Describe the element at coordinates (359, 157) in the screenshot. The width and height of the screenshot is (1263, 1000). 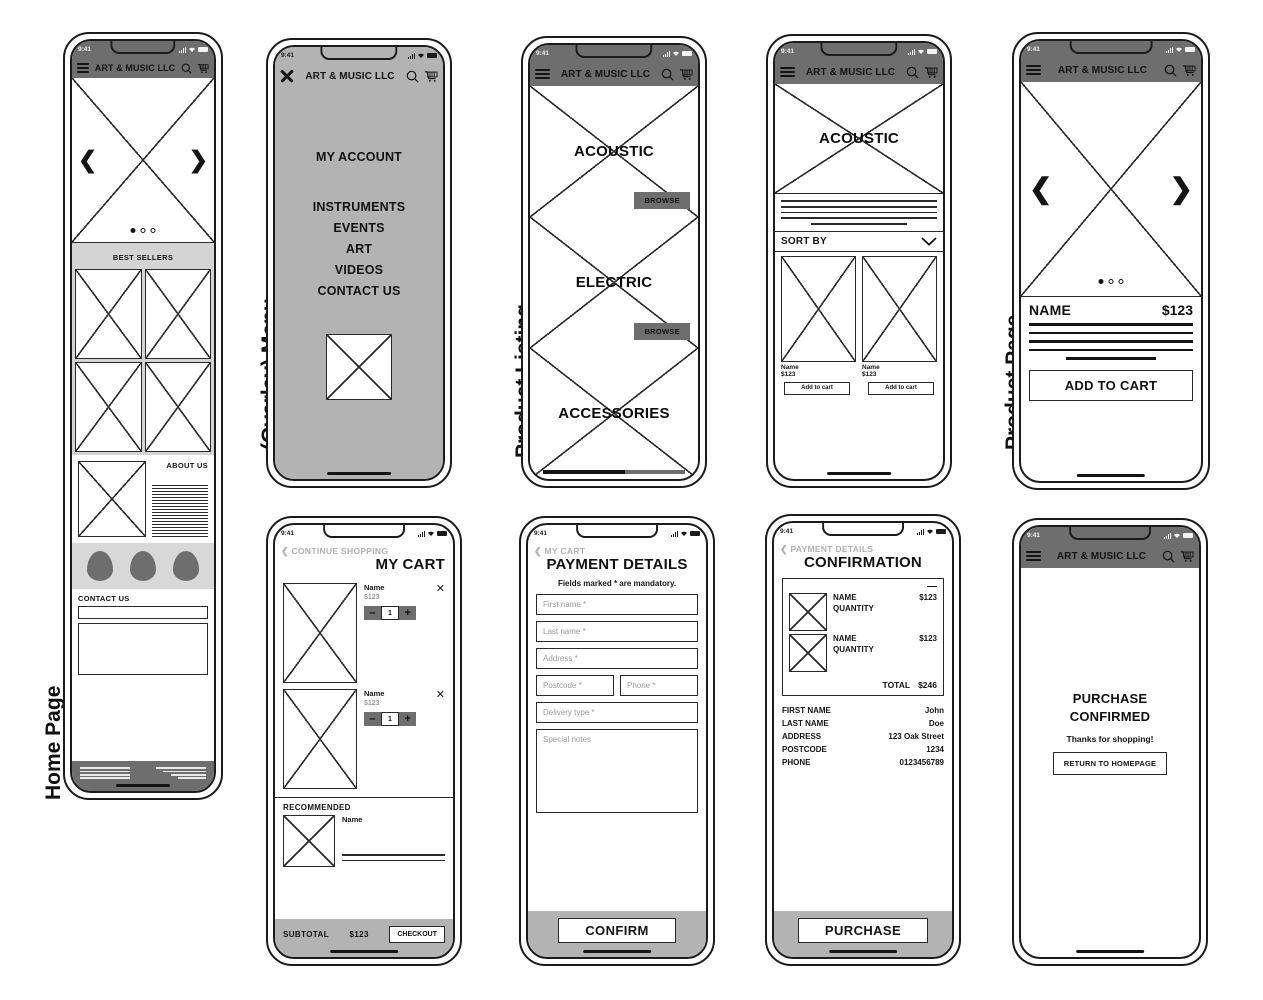
I see `menu-item-my-account: MY ACCOUNT` at that location.